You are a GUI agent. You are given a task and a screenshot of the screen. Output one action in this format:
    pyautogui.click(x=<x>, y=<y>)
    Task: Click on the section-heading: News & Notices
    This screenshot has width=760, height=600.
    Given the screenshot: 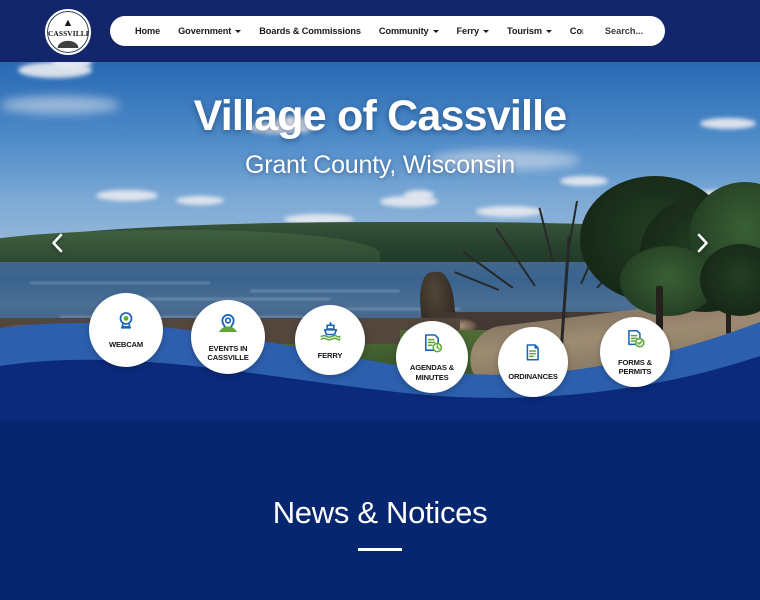 What is the action you would take?
    pyautogui.click(x=380, y=512)
    